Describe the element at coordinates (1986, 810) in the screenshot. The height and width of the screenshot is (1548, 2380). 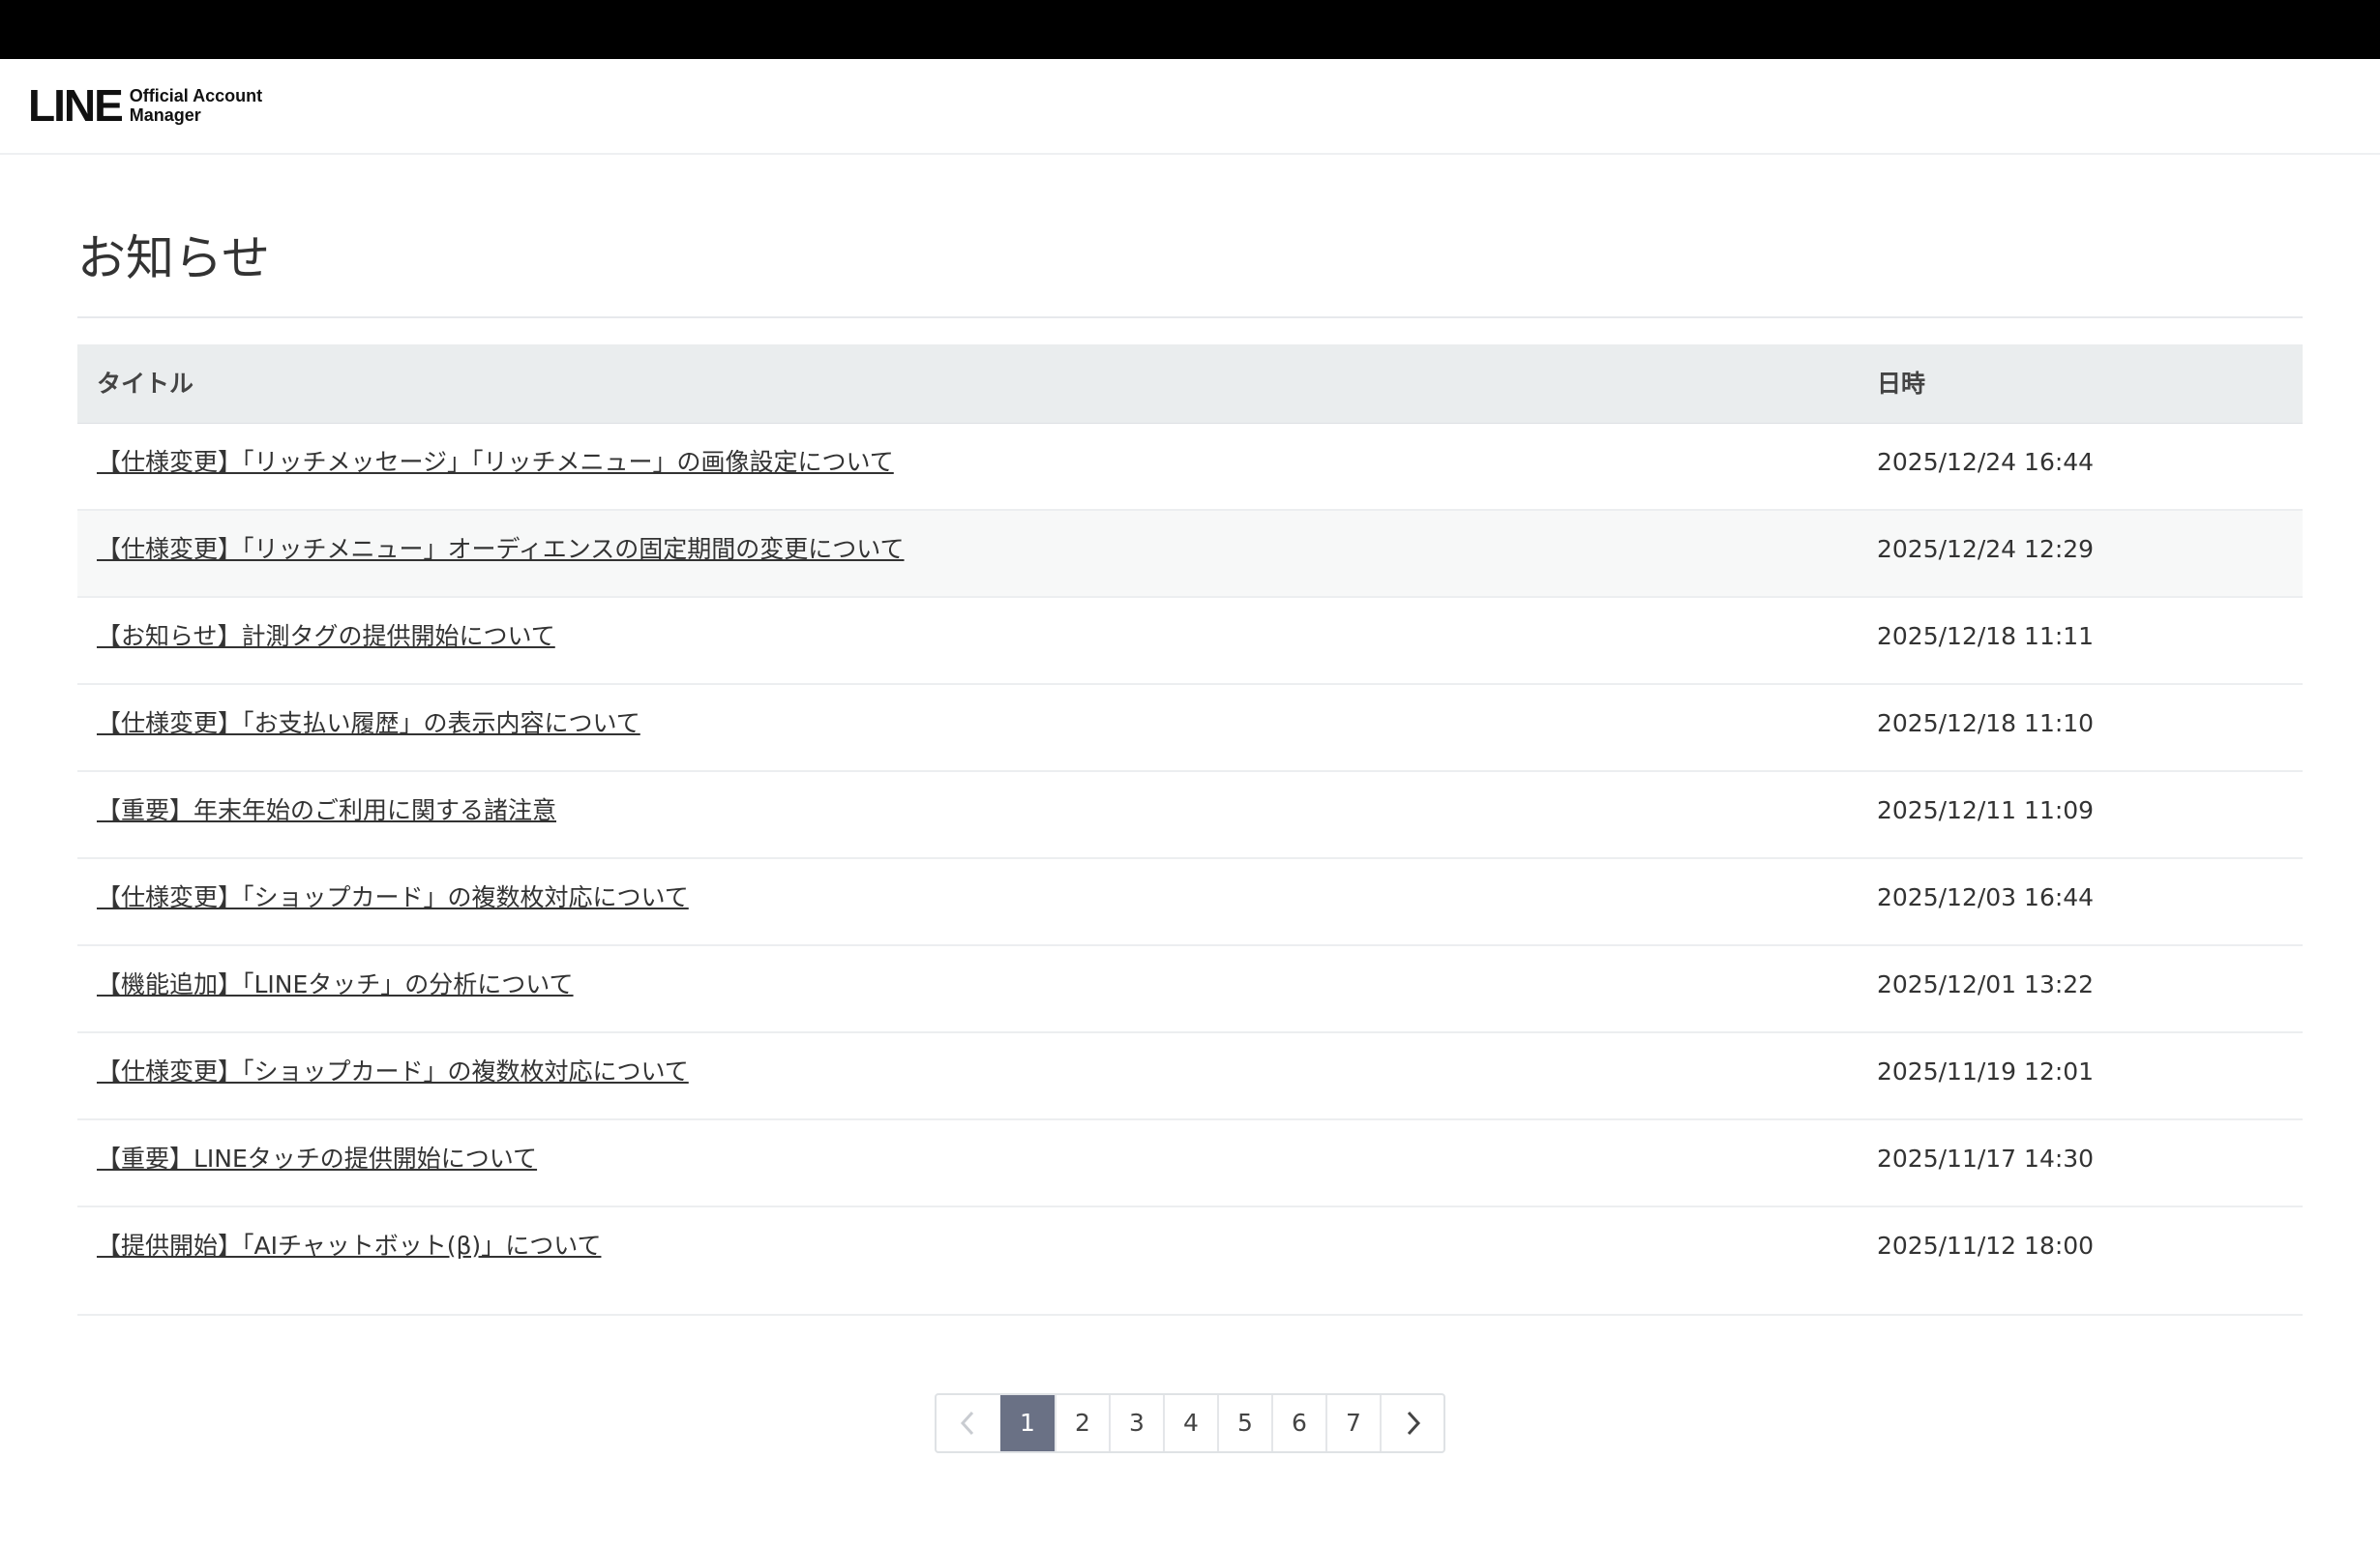
I see `notice-date: 2025/12/11 11:09` at that location.